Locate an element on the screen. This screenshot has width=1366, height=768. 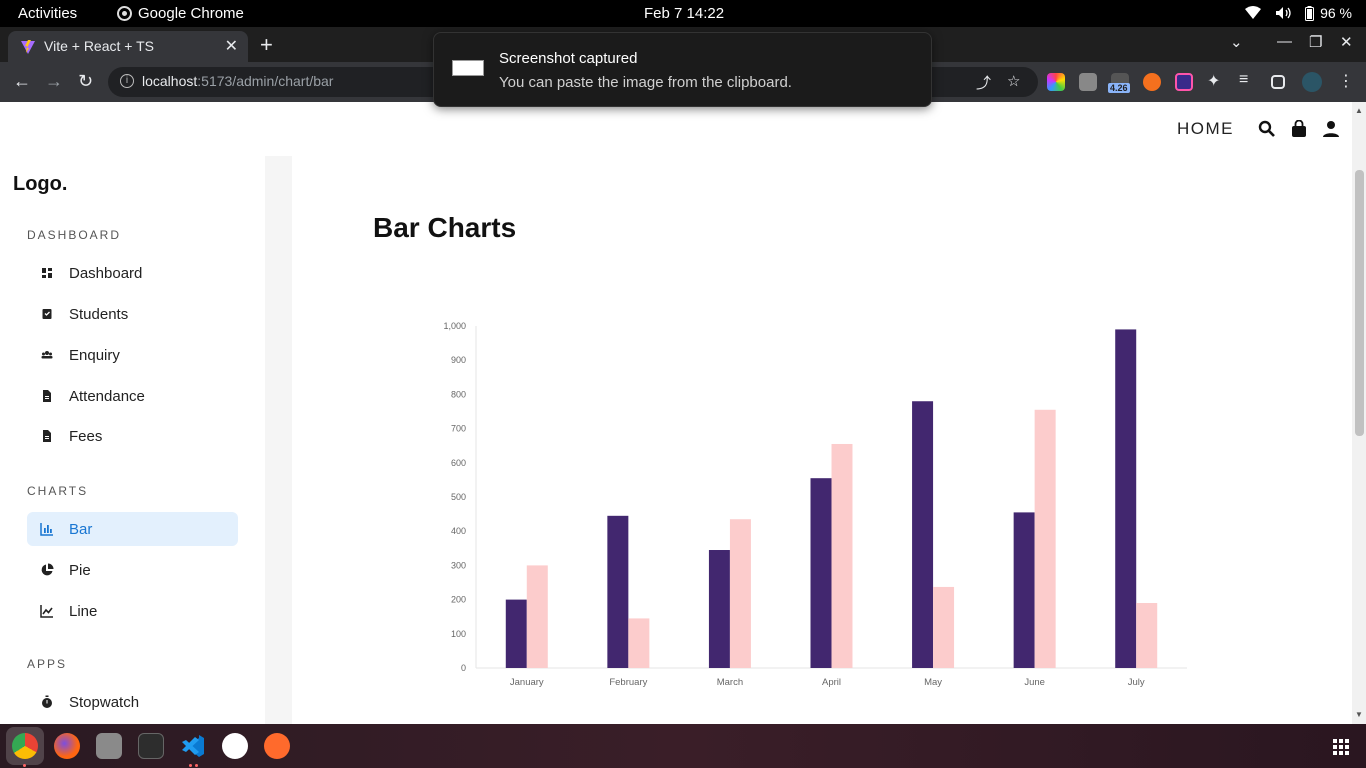
react-devtools-icon is located at coordinates (1184, 82).